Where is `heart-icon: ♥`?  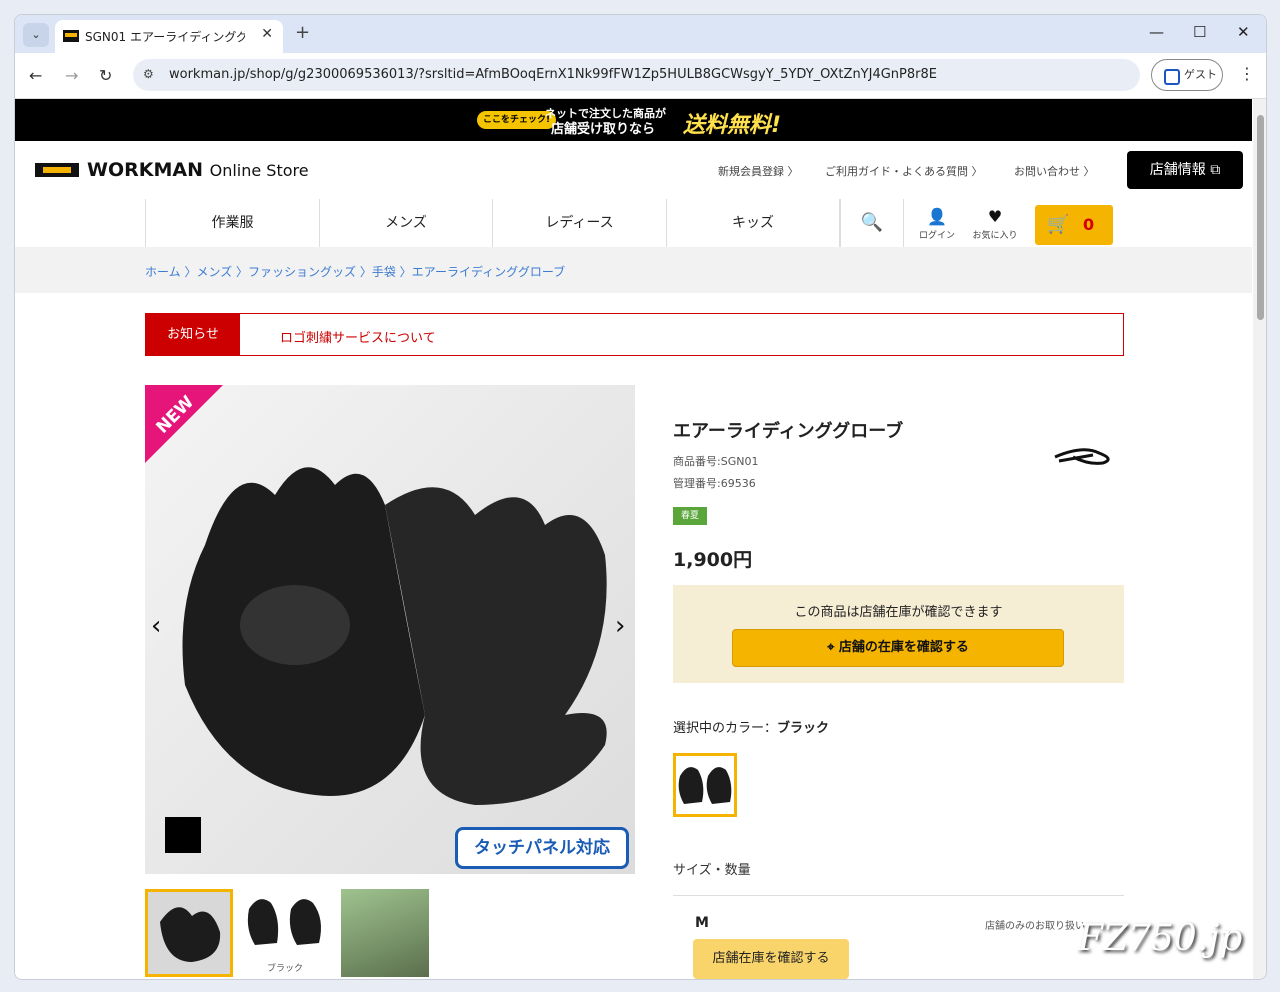 heart-icon: ♥ is located at coordinates (995, 216).